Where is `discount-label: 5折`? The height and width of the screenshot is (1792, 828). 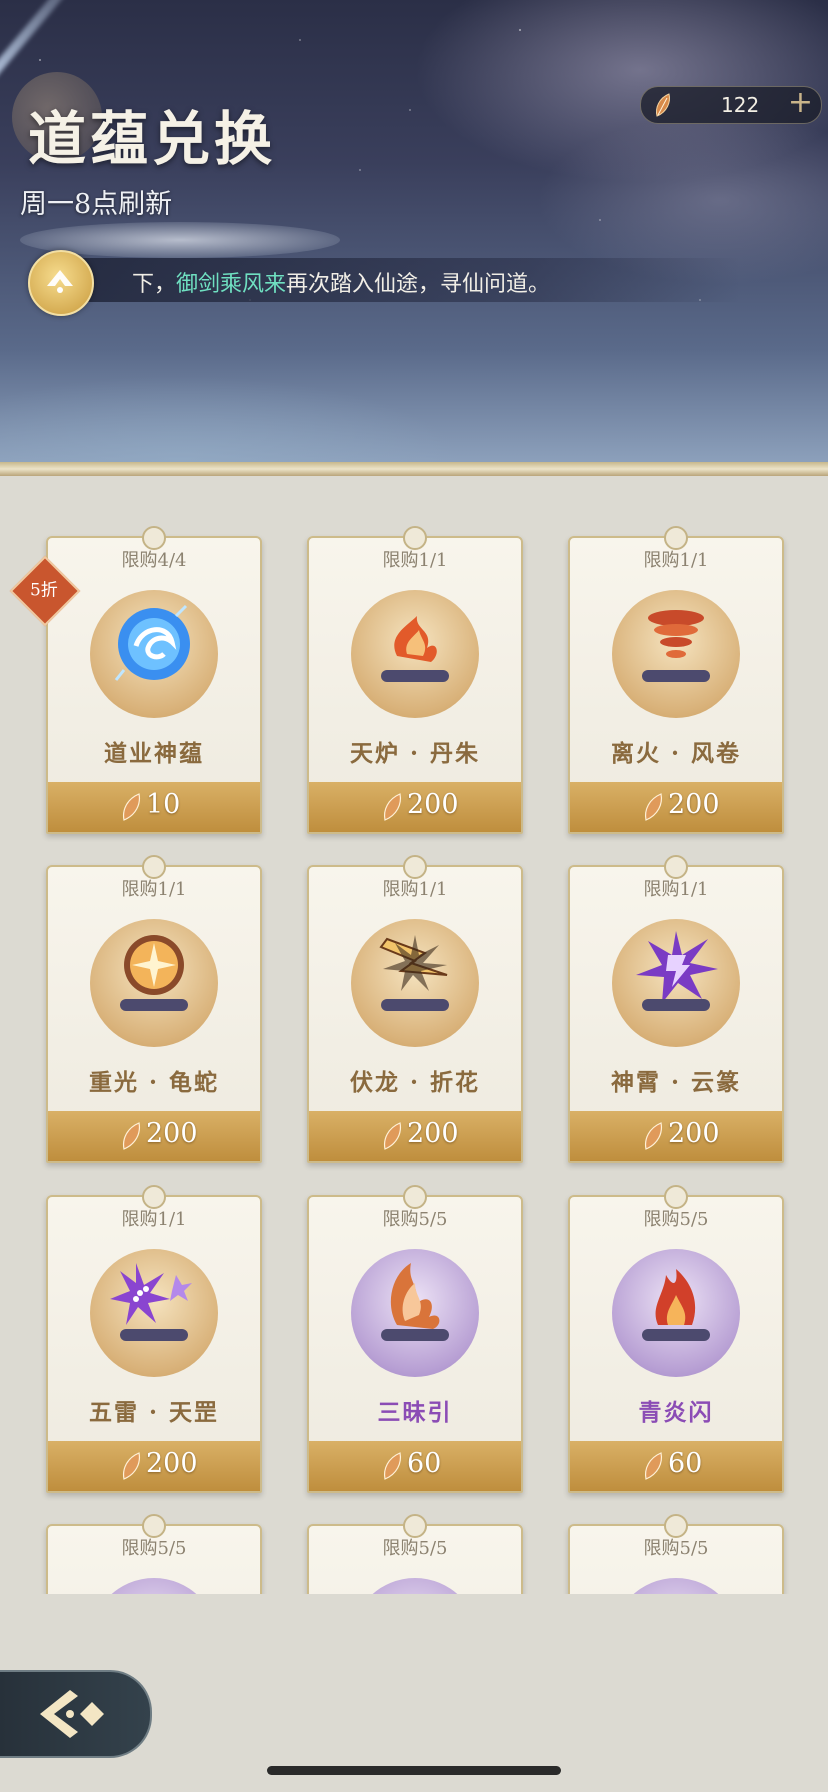 discount-label: 5折 is located at coordinates (43, 590).